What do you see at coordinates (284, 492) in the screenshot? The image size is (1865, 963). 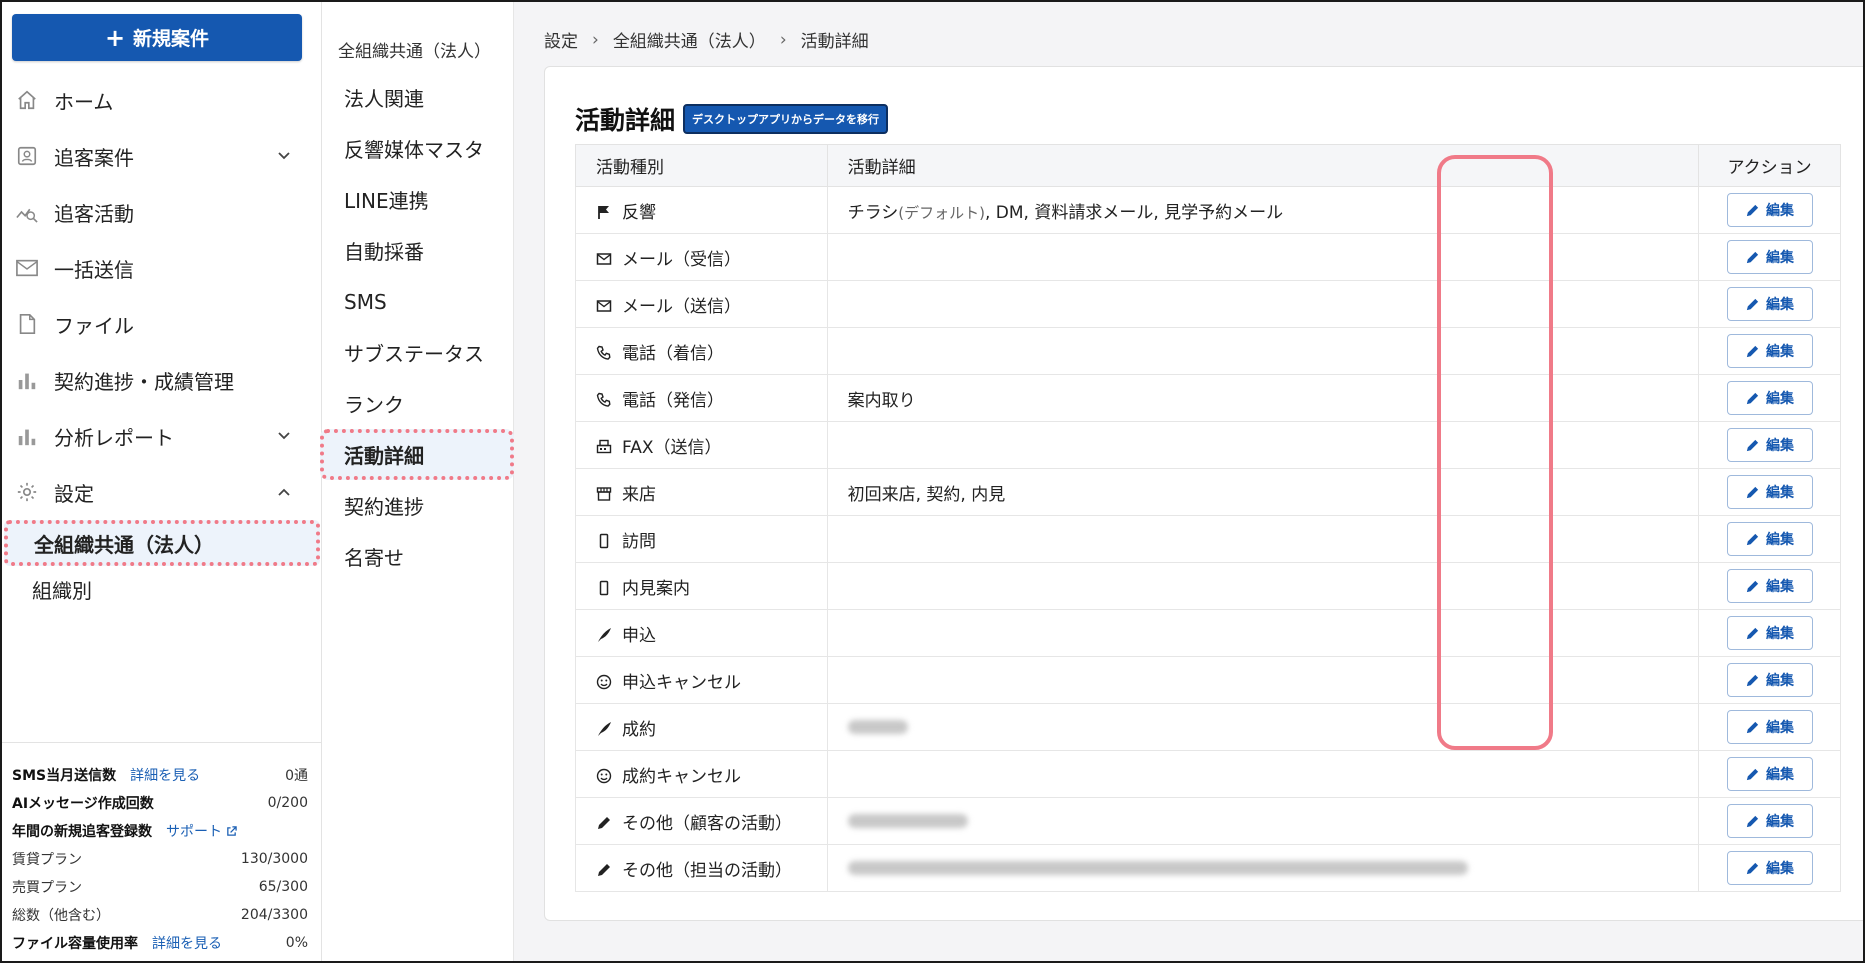 I see `chevron-up-icon` at bounding box center [284, 492].